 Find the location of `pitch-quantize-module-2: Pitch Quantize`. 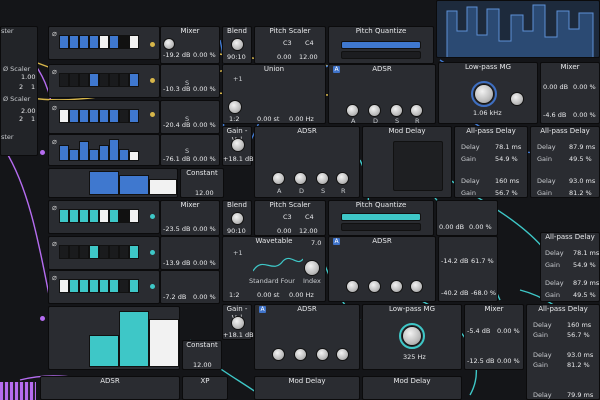

pitch-quantize-module-2: Pitch Quantize is located at coordinates (381, 218).